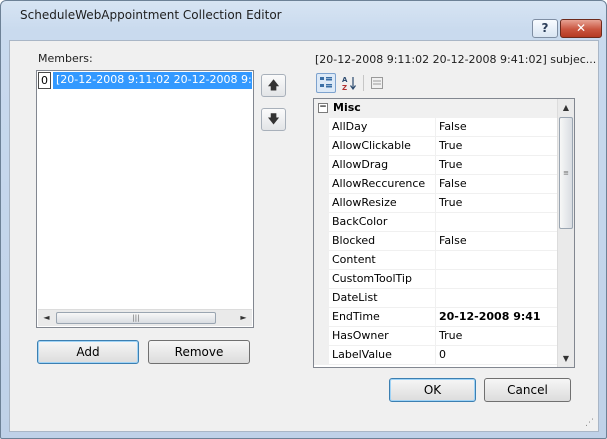 This screenshot has height=439, width=607. What do you see at coordinates (151, 15) in the screenshot?
I see `window-title: ScheduleWebAppointment Collection Editor` at bounding box center [151, 15].